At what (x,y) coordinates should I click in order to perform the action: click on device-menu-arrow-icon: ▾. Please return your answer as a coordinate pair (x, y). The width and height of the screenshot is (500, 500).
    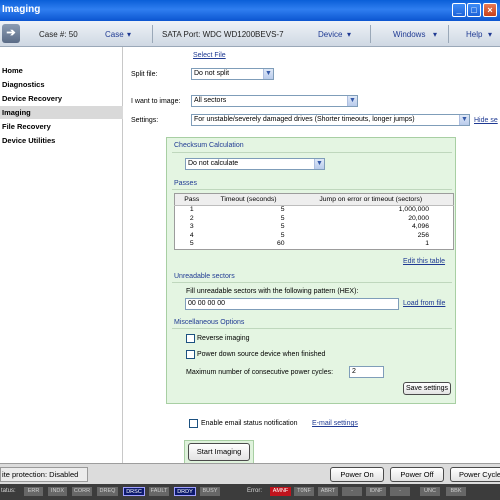
    Looking at the image, I should click on (349, 34).